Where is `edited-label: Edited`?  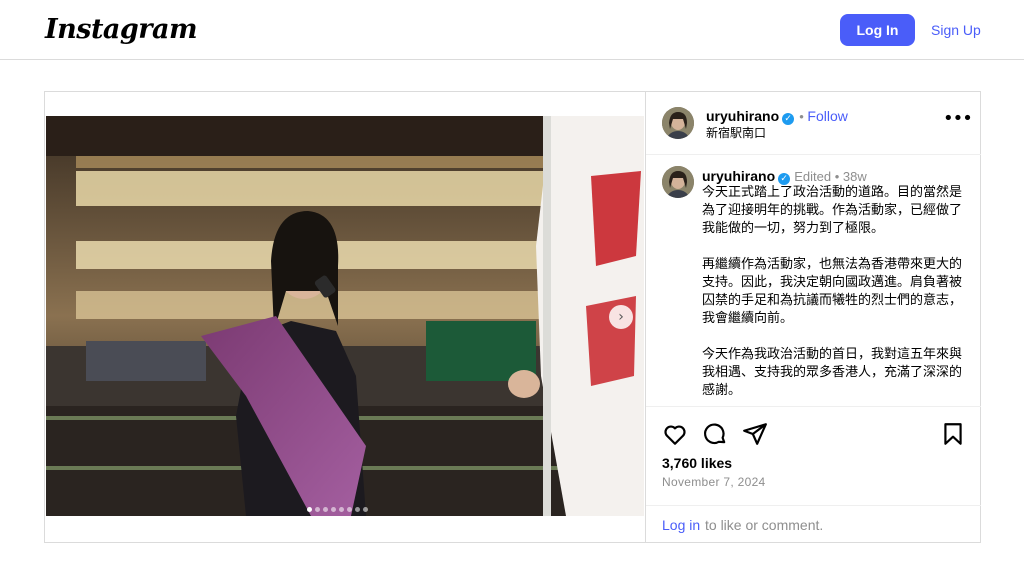 edited-label: Edited is located at coordinates (813, 176).